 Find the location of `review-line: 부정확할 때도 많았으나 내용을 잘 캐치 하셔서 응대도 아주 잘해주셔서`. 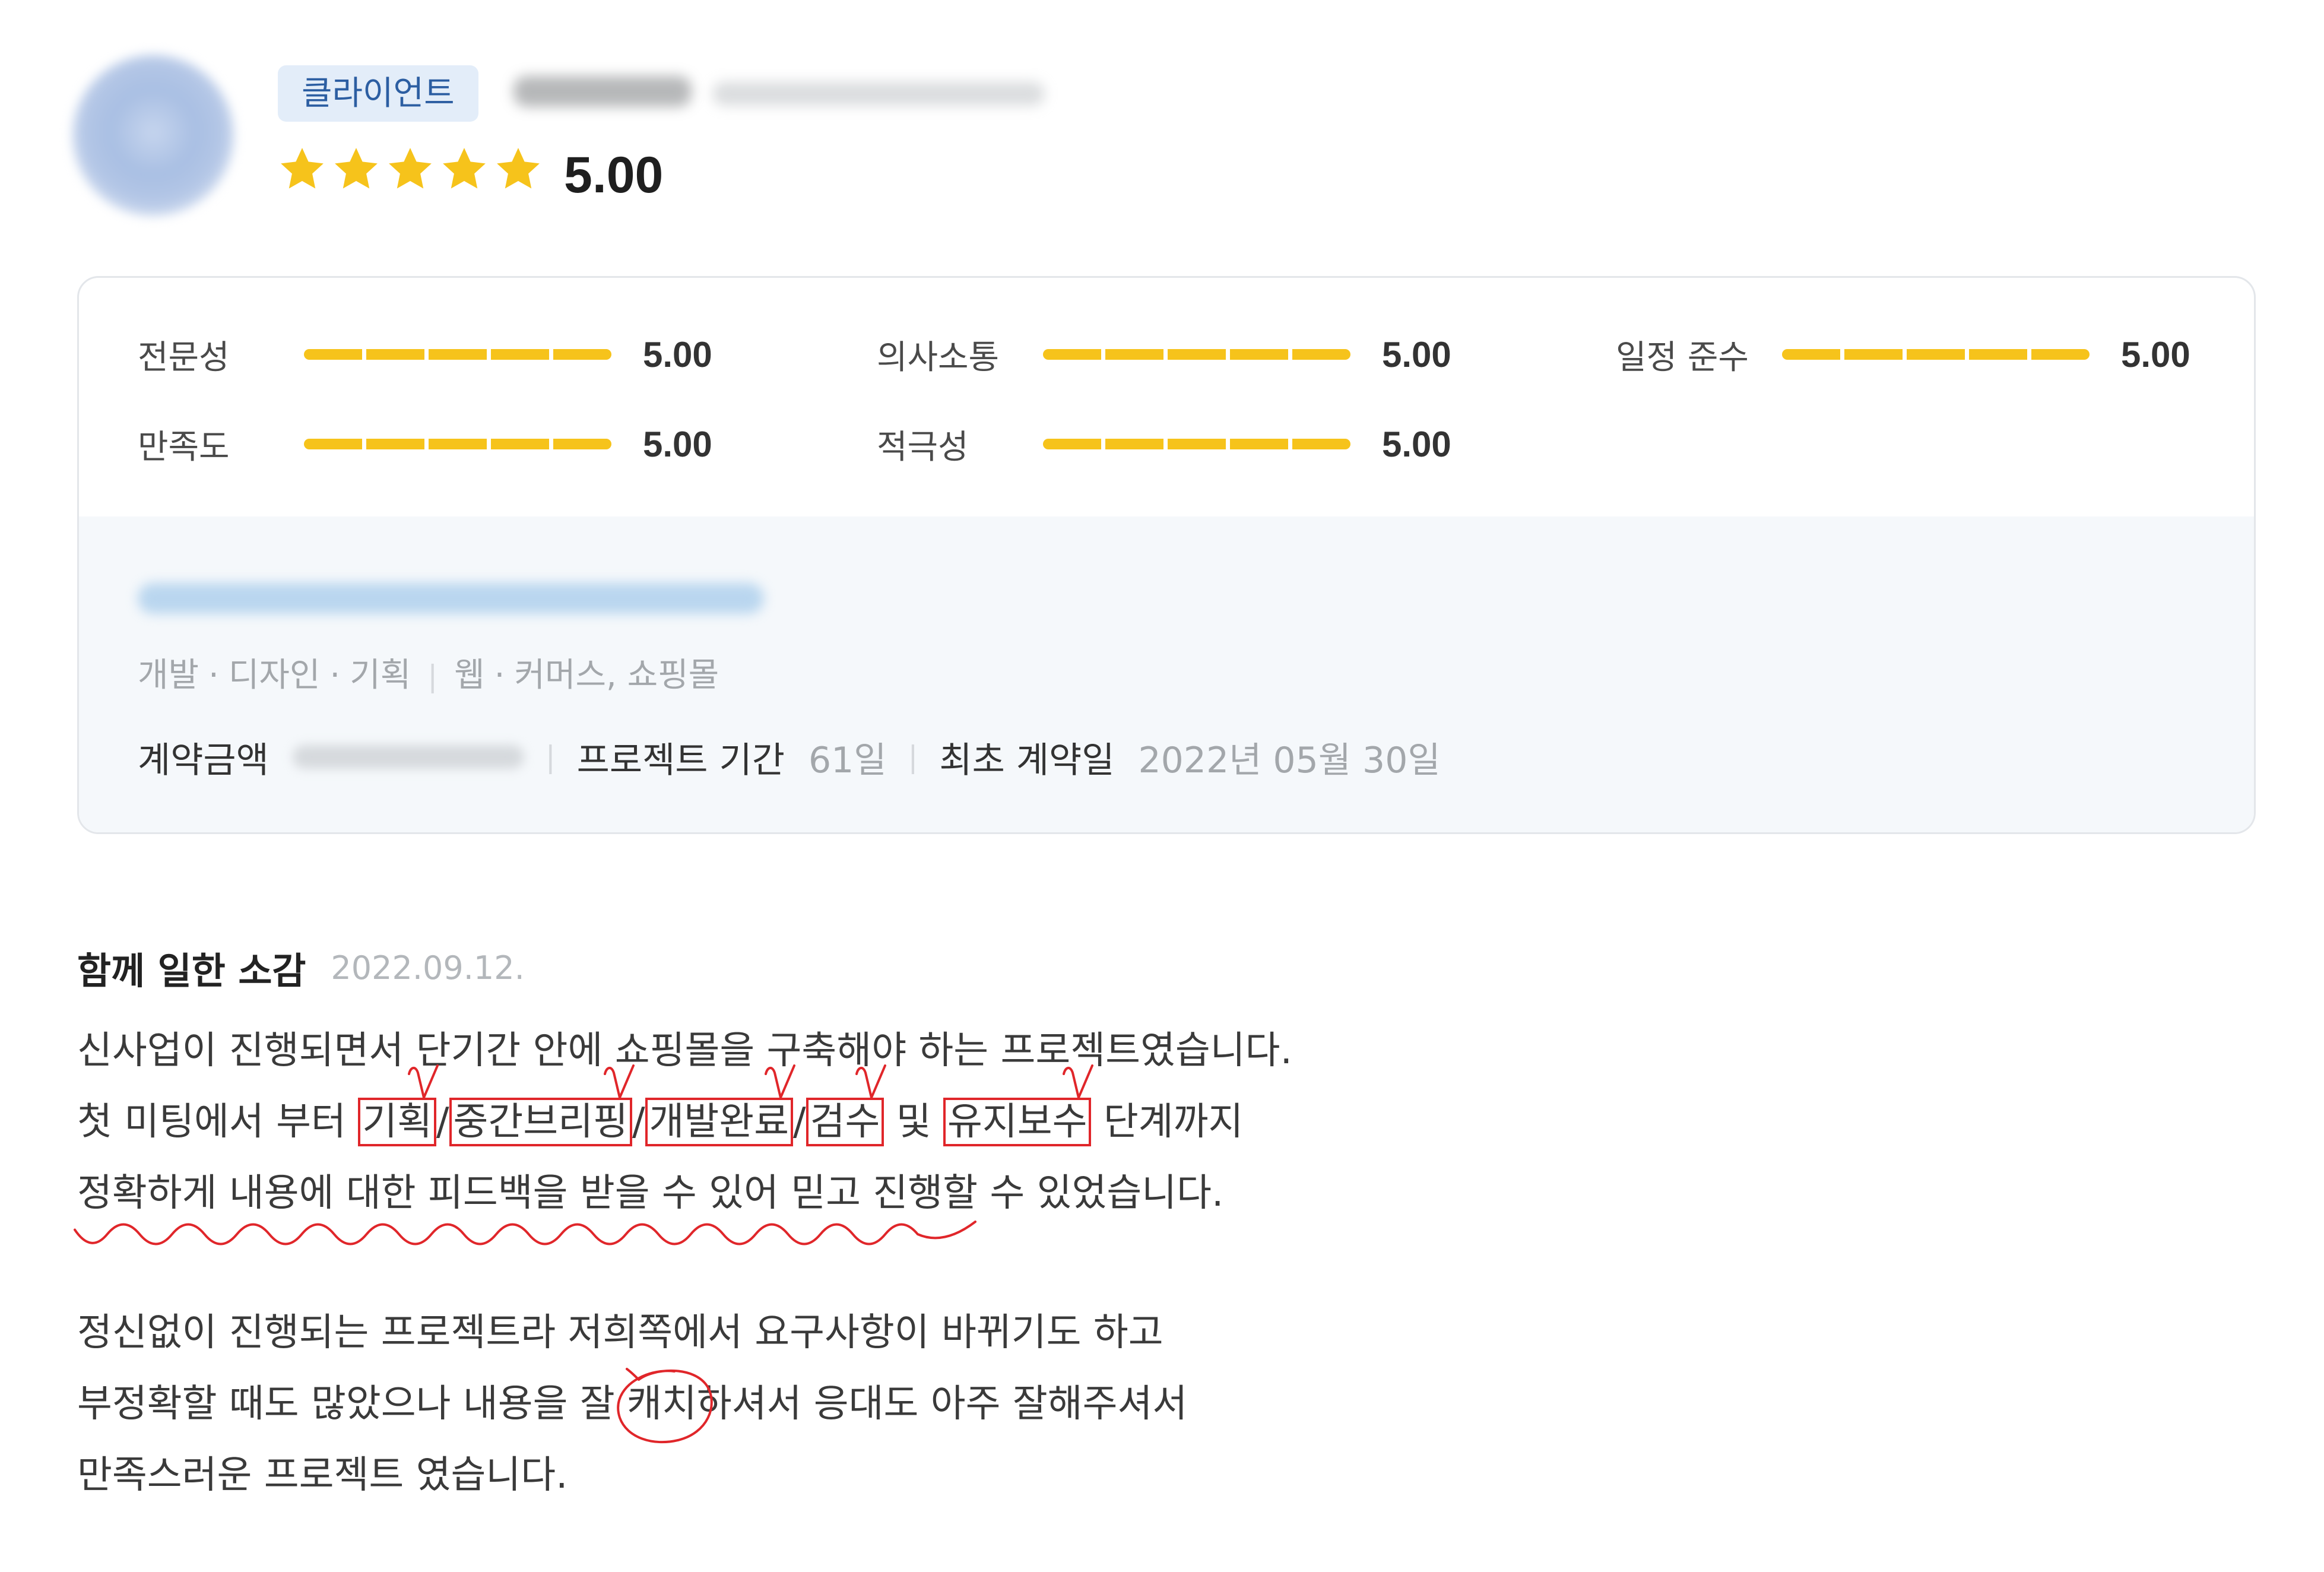

review-line: 부정확할 때도 많았으나 내용을 잘 캐치 하셔서 응대도 아주 잘해주셔서 is located at coordinates (684, 1406).